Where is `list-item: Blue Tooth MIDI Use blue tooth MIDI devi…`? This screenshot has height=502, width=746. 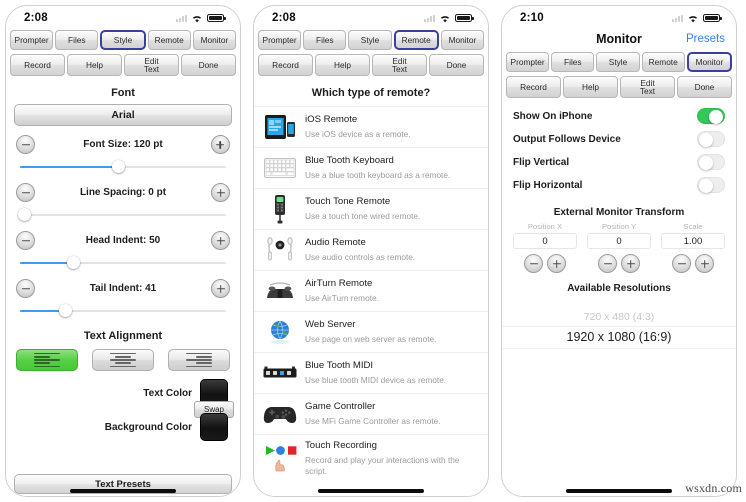
list-item: Blue Tooth MIDI Use blue tooth MIDI devi… is located at coordinates (371, 372).